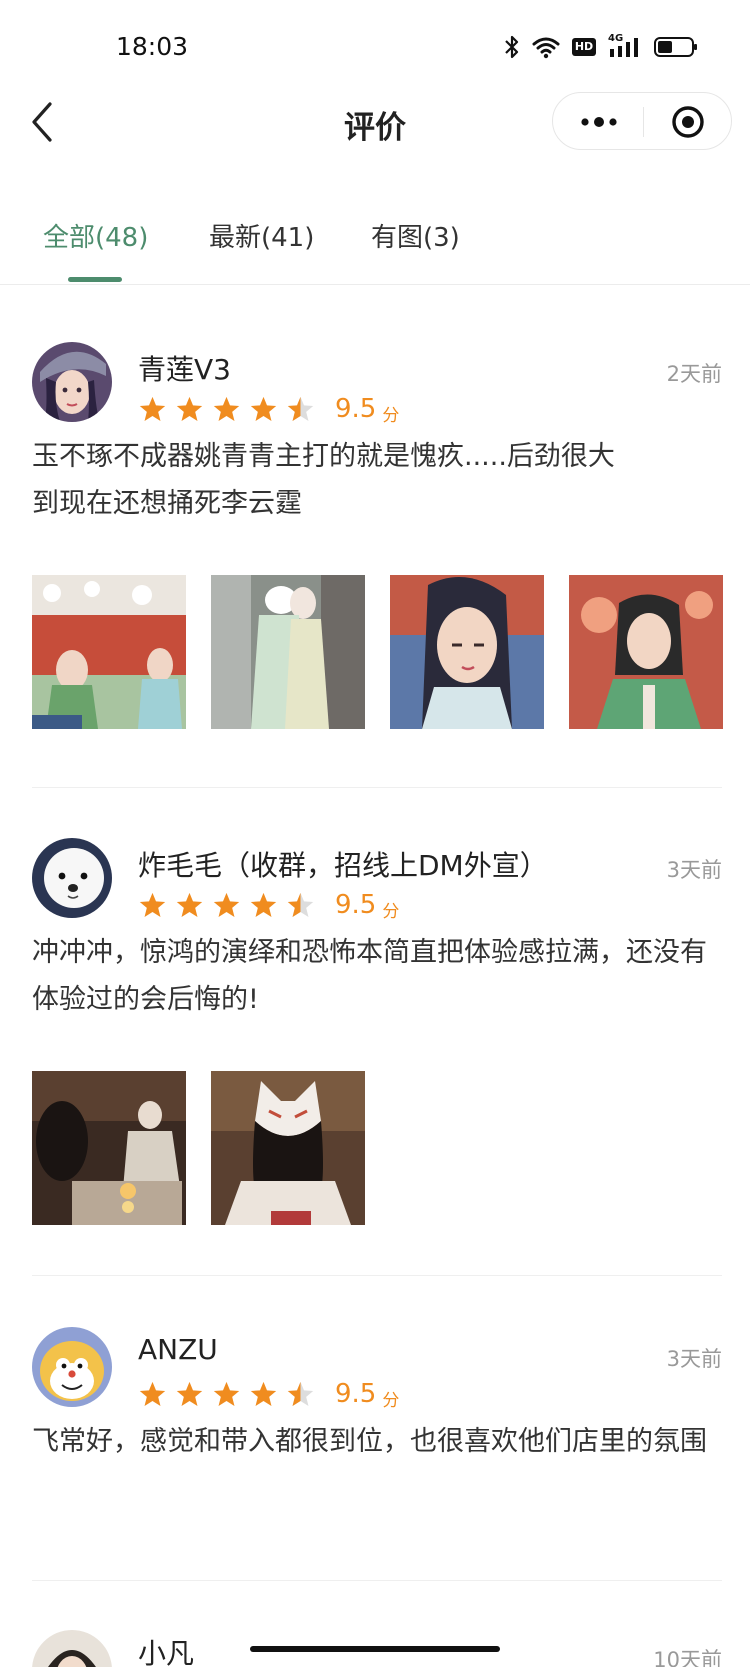 This screenshot has height=1667, width=750. What do you see at coordinates (261, 235) in the screenshot?
I see `tab-latest: 最新(41)` at bounding box center [261, 235].